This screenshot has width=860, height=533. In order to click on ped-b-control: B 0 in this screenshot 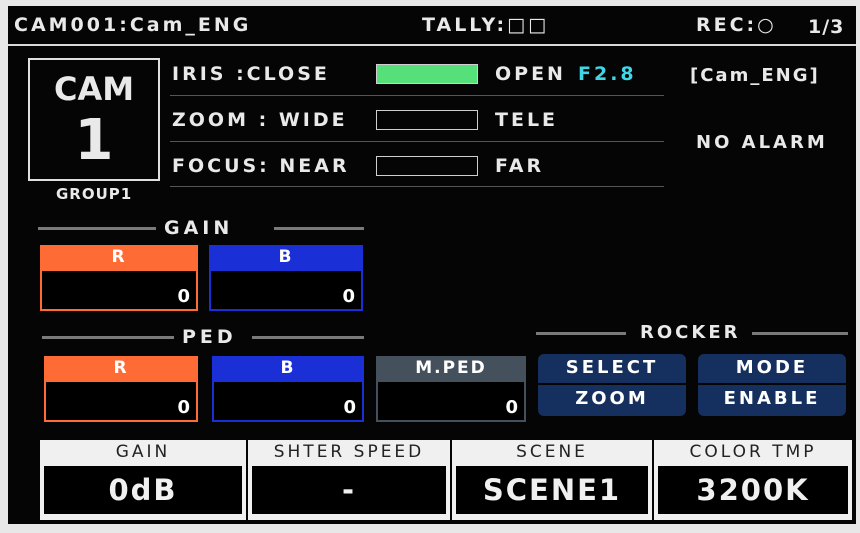, I will do `click(288, 389)`.